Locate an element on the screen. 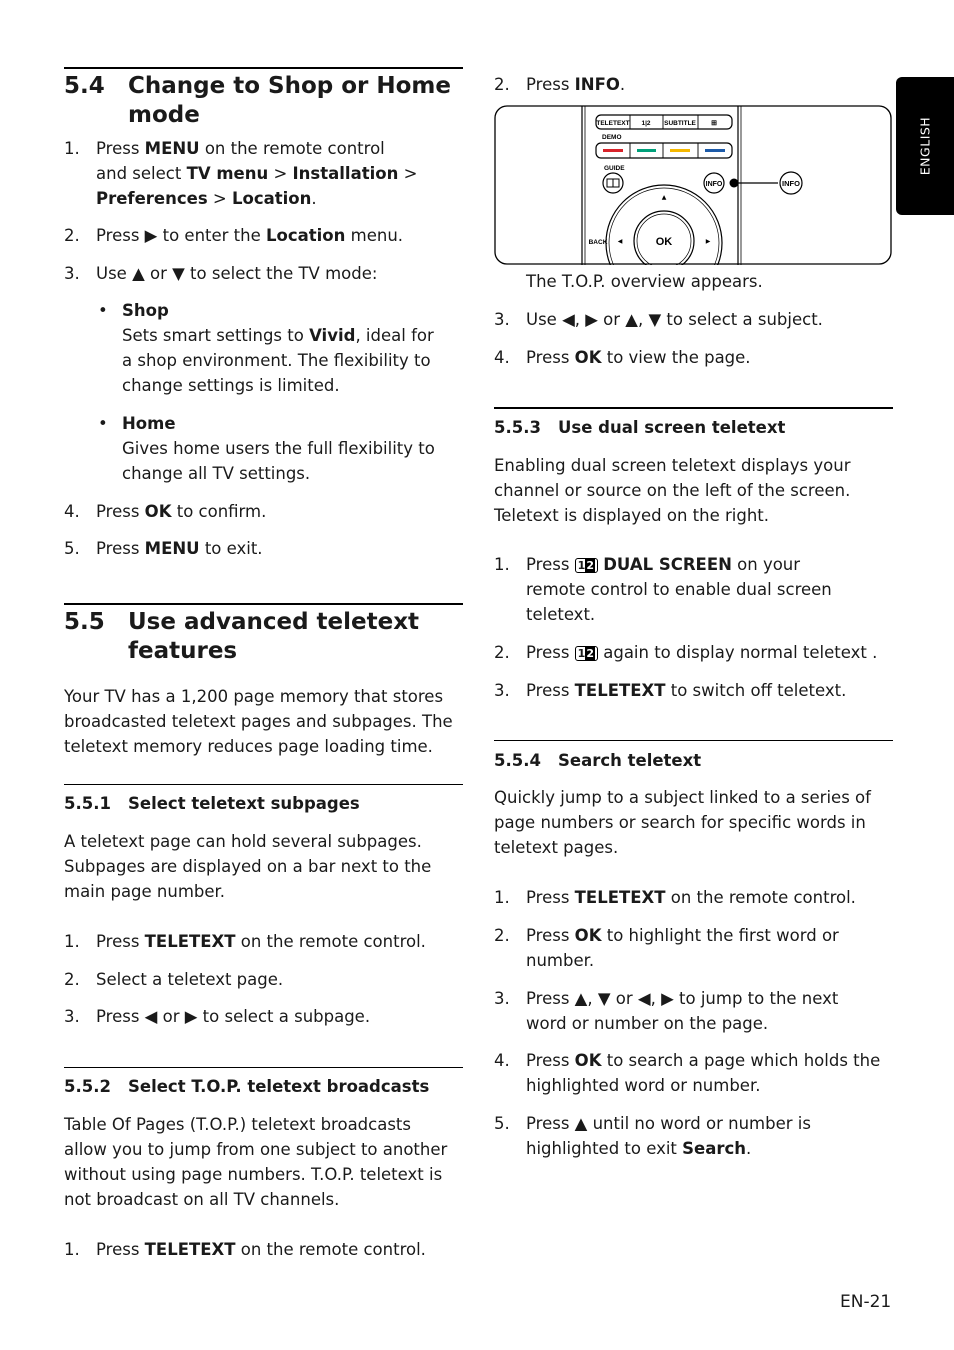 Image resolution: width=954 pixels, height=1350 pixels. illustration-frame is located at coordinates (693, 185).